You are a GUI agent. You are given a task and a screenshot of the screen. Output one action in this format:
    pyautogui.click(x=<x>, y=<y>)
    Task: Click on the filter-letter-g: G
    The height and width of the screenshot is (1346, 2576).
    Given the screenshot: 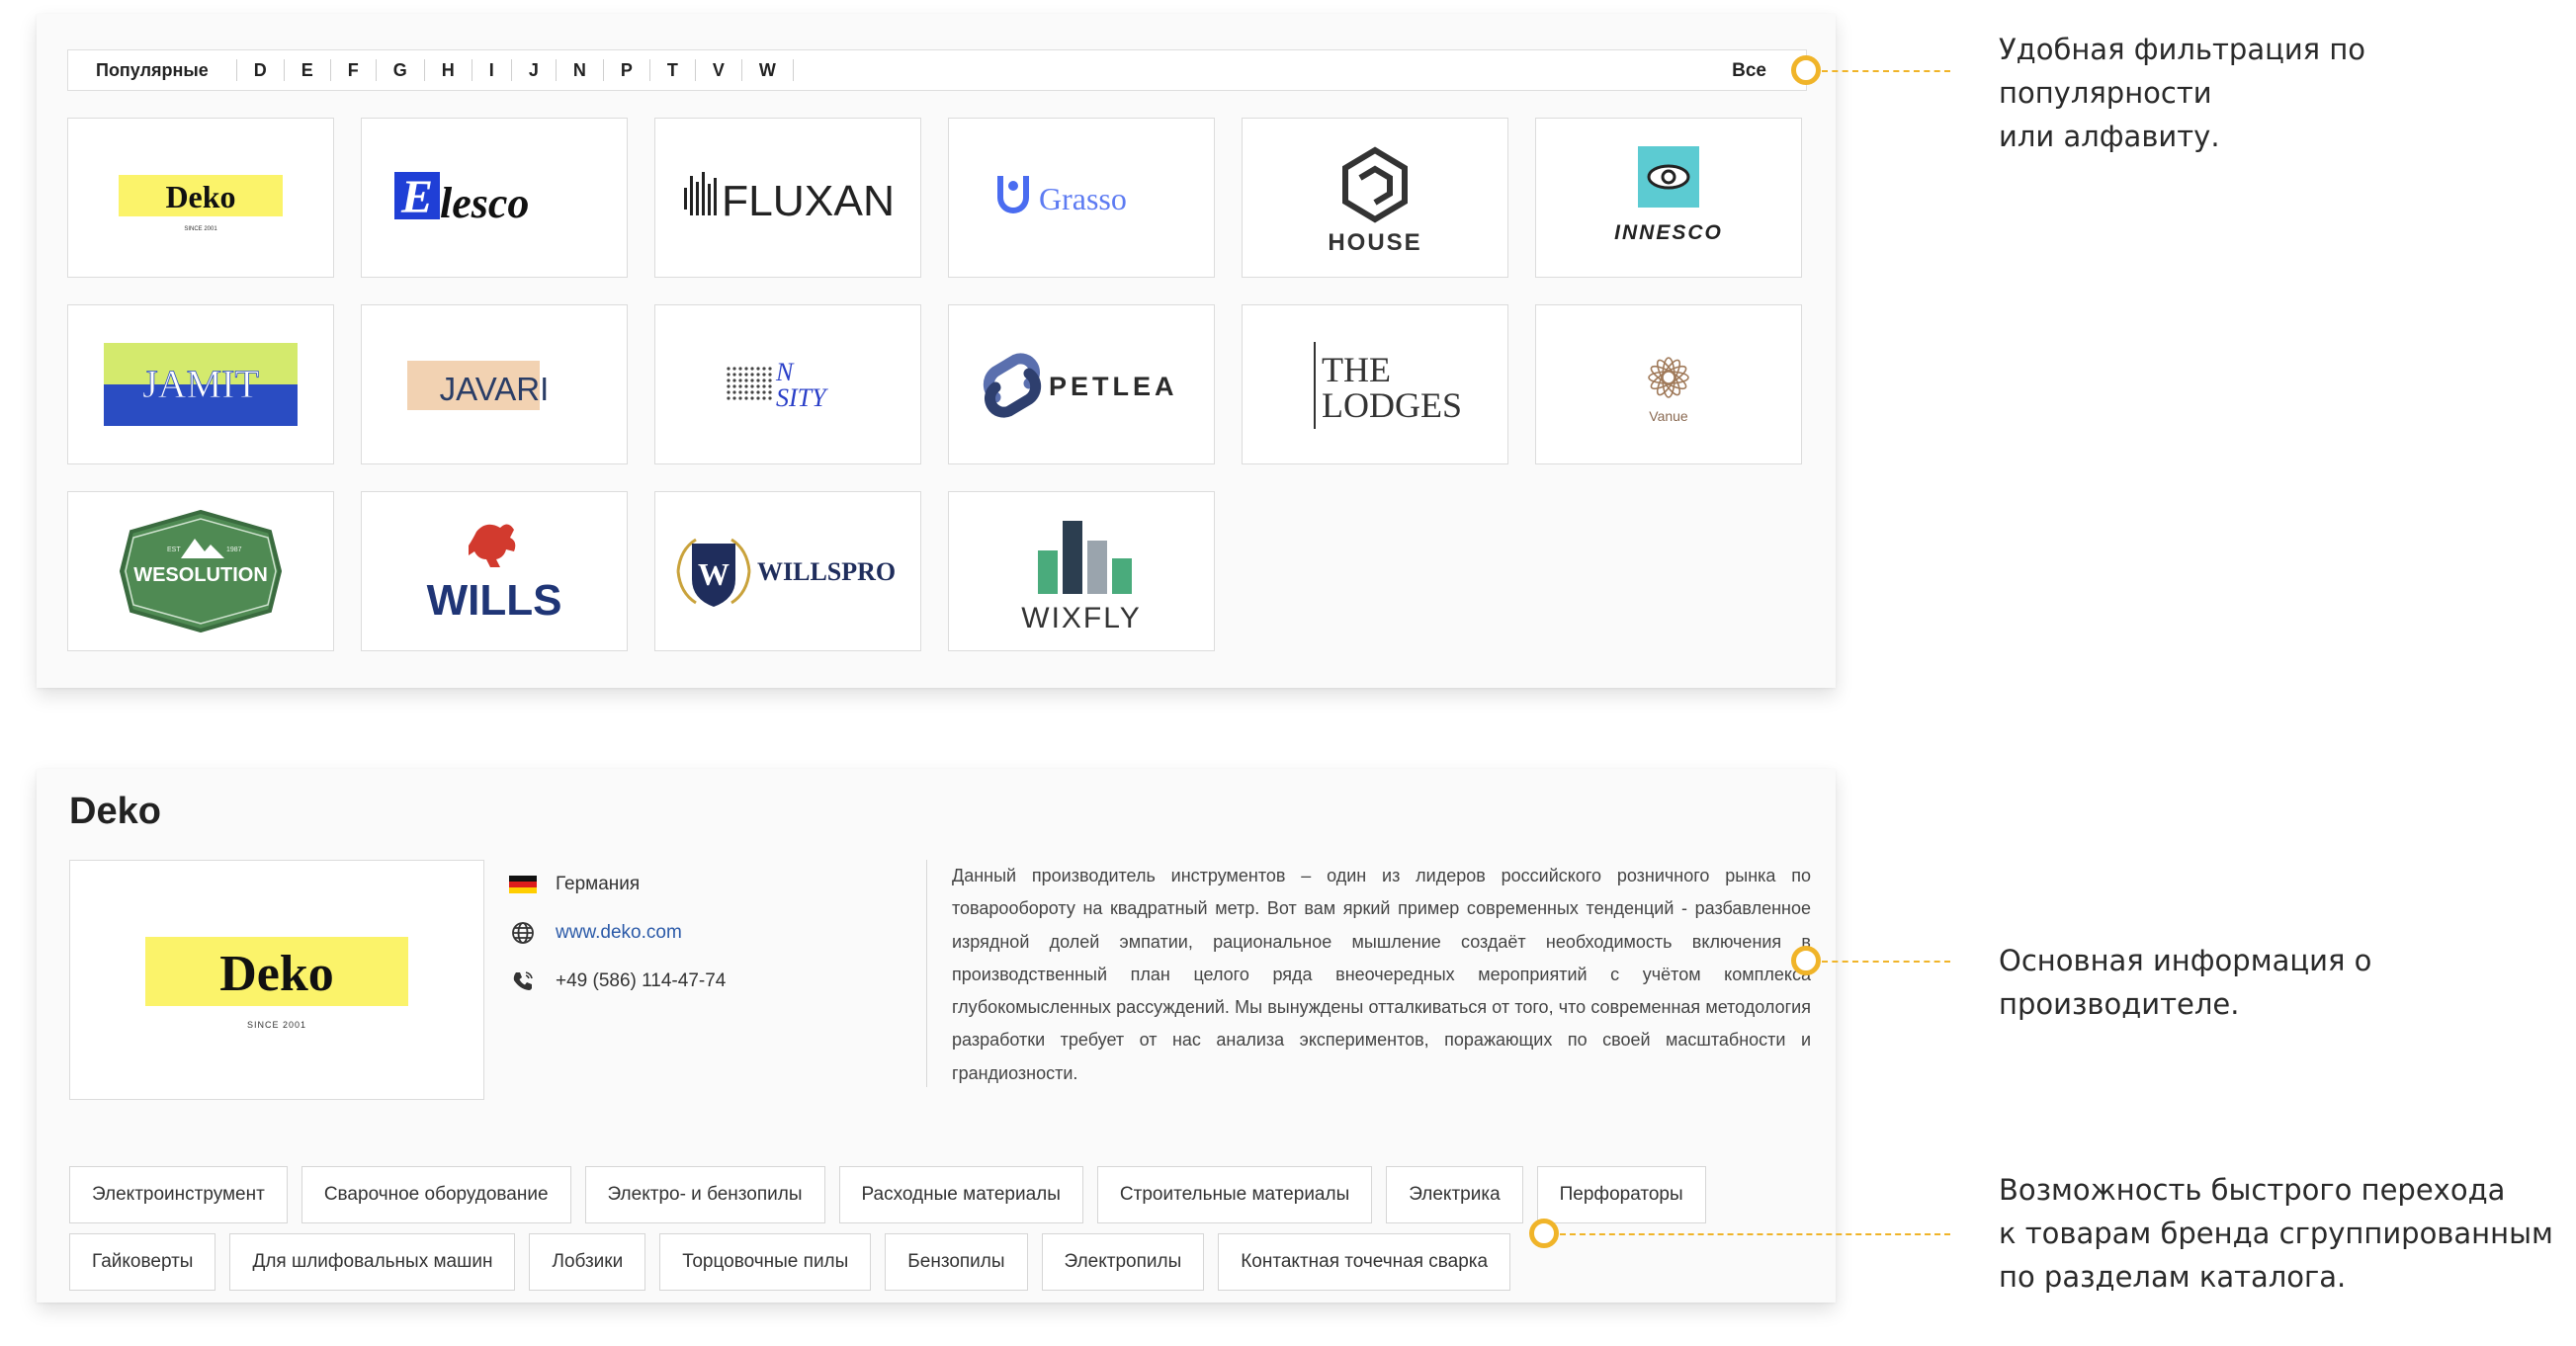 What is the action you would take?
    pyautogui.click(x=400, y=70)
    